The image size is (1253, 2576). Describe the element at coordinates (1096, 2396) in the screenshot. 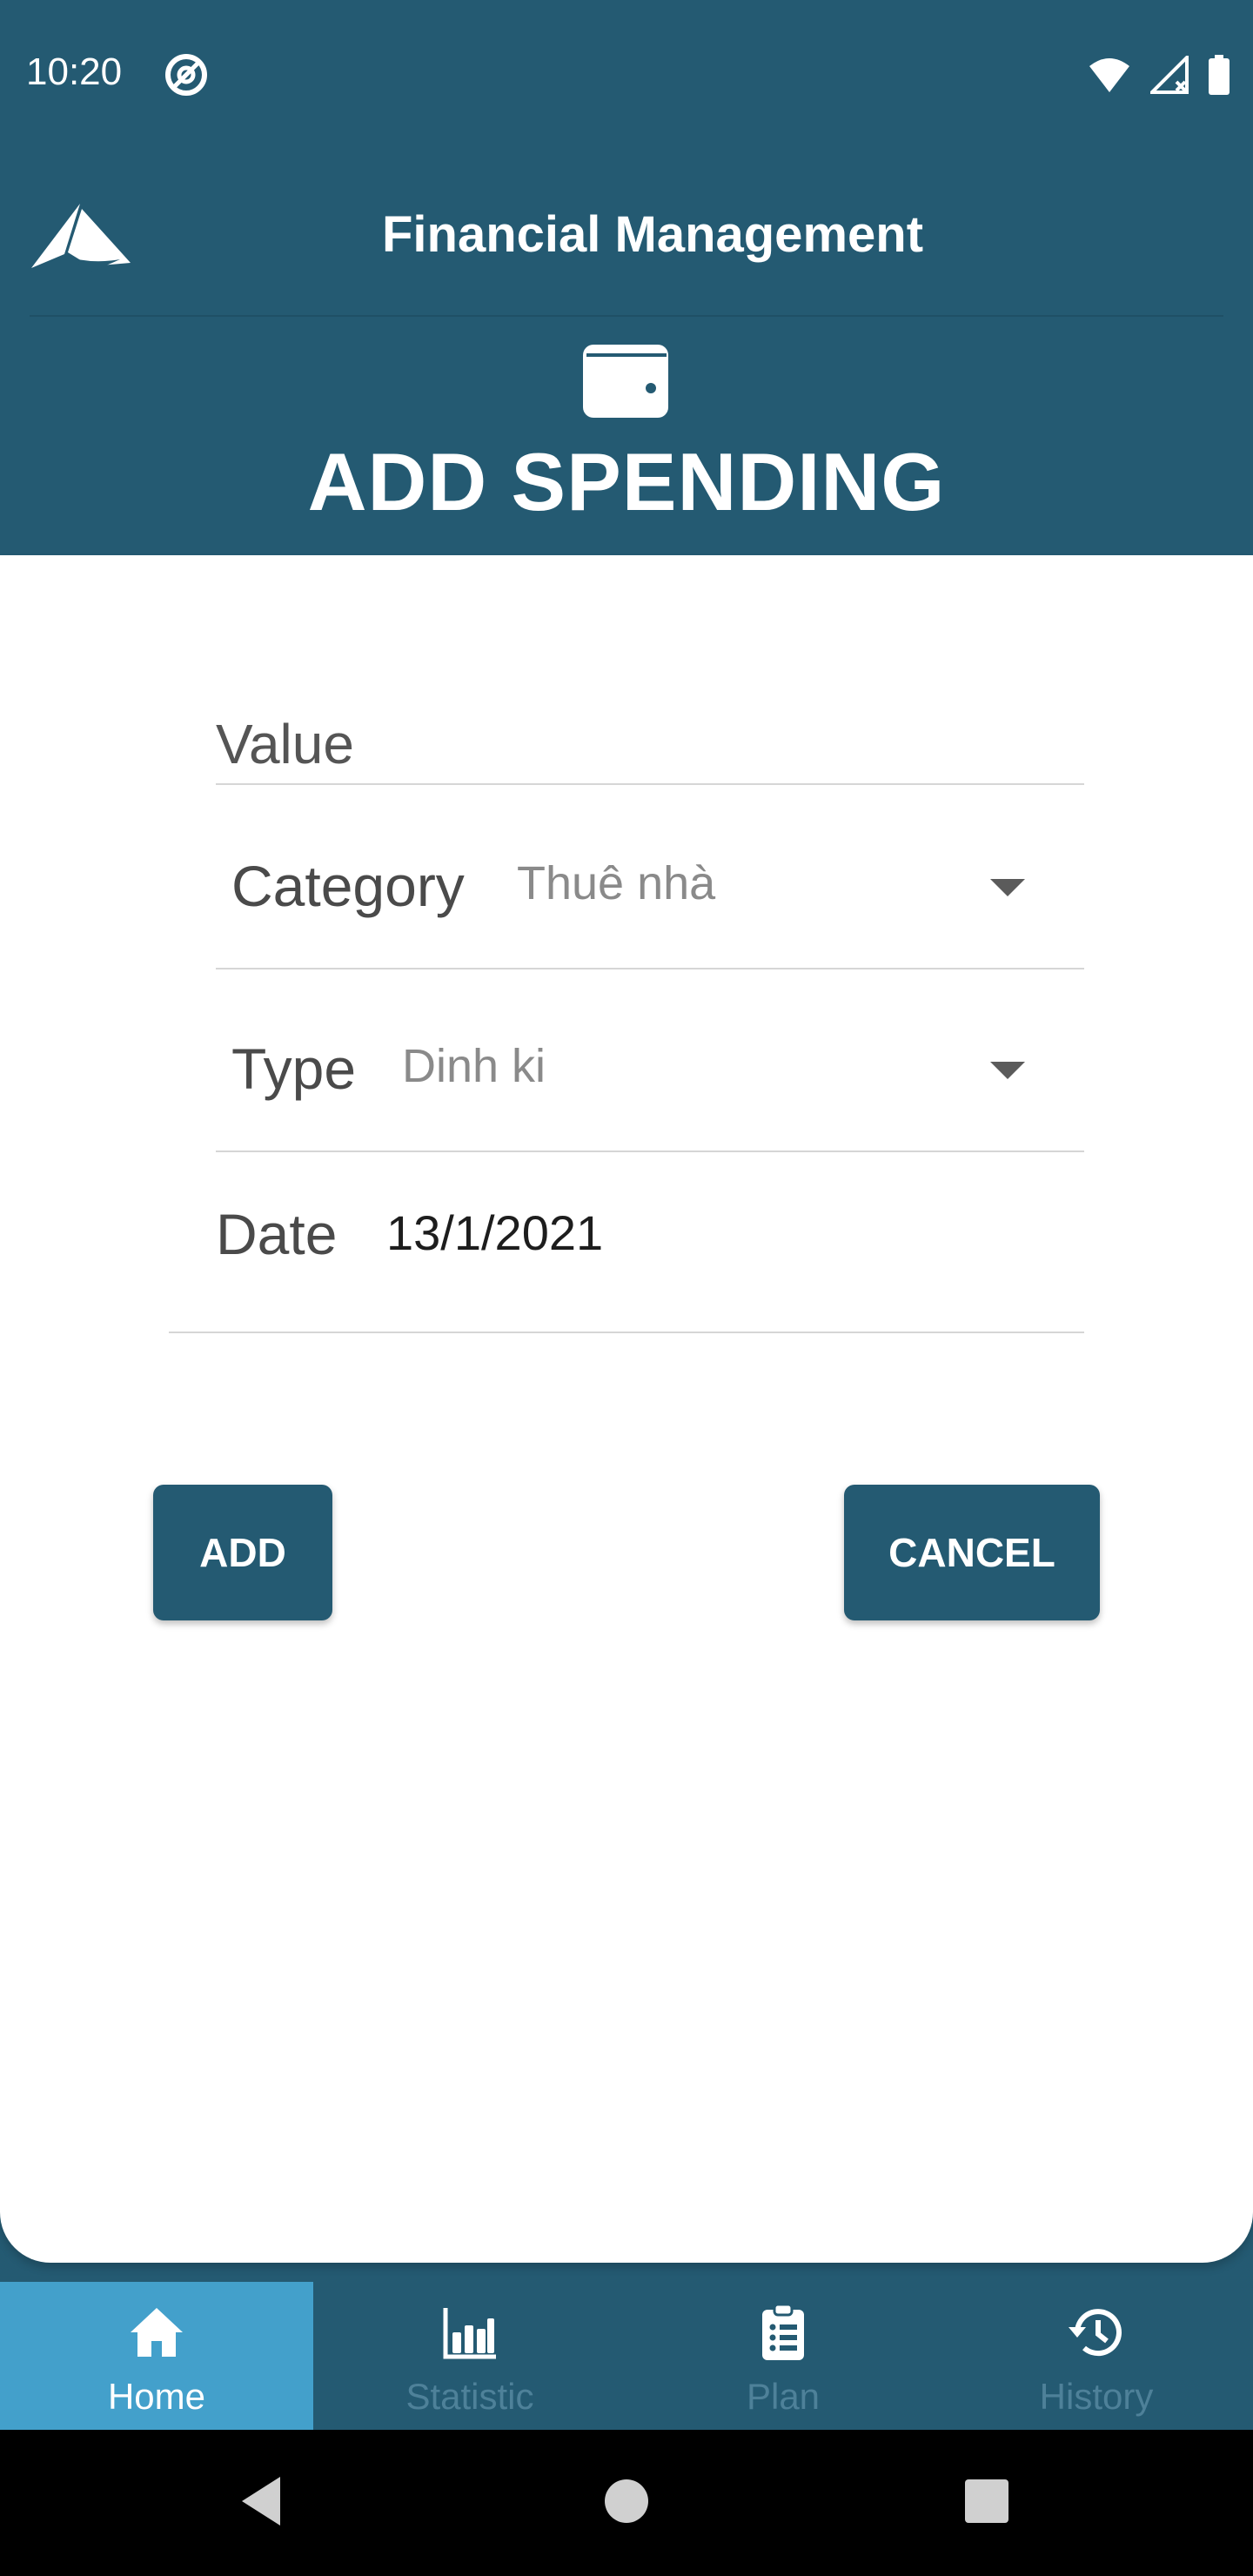

I see `nav-label-history: History` at that location.